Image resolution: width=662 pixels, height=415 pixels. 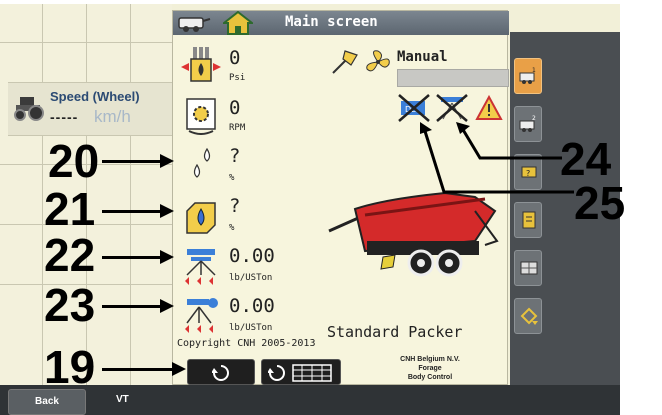 What do you see at coordinates (252, 256) in the screenshot?
I see `preservative-rate-1-value: 0.00` at bounding box center [252, 256].